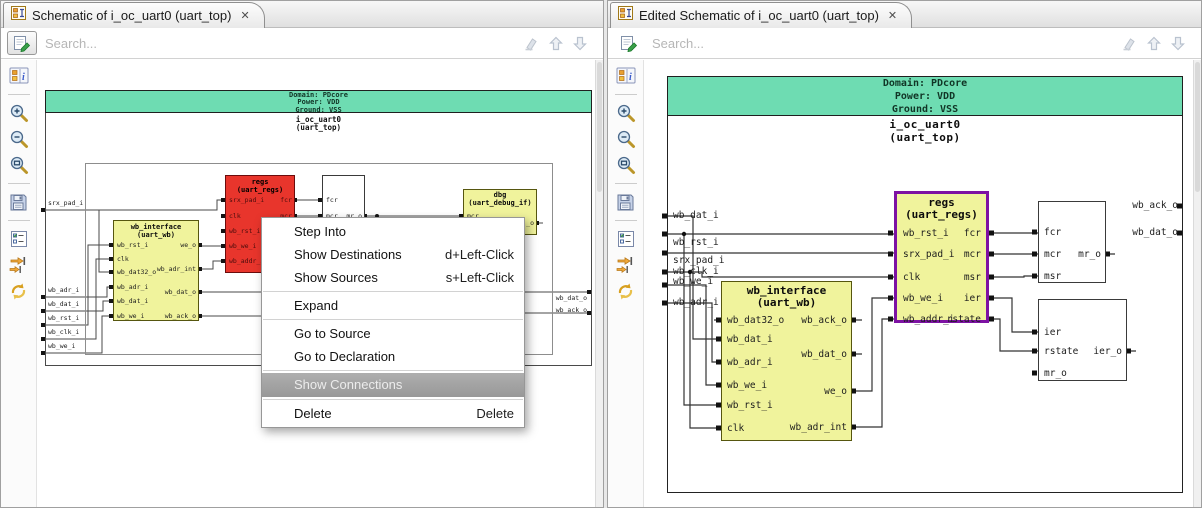 The image size is (1202, 508). Describe the element at coordinates (64, 318) in the screenshot. I see `input-port-label: wb_rst_i` at that location.